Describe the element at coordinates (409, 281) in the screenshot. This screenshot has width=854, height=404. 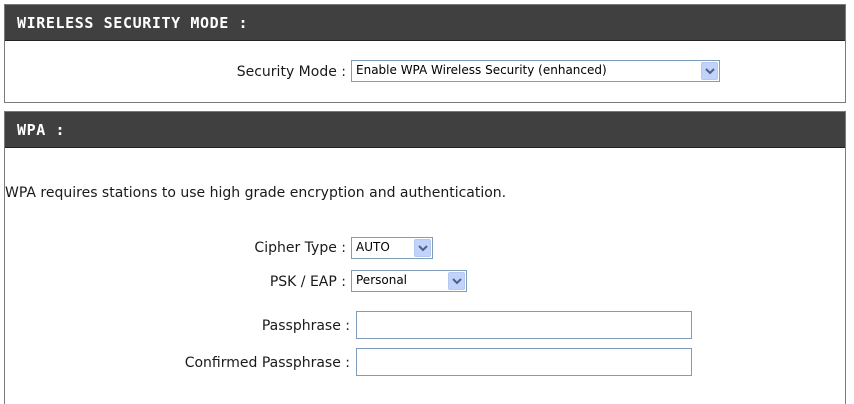
I see `psk-eap-select: Personal` at that location.